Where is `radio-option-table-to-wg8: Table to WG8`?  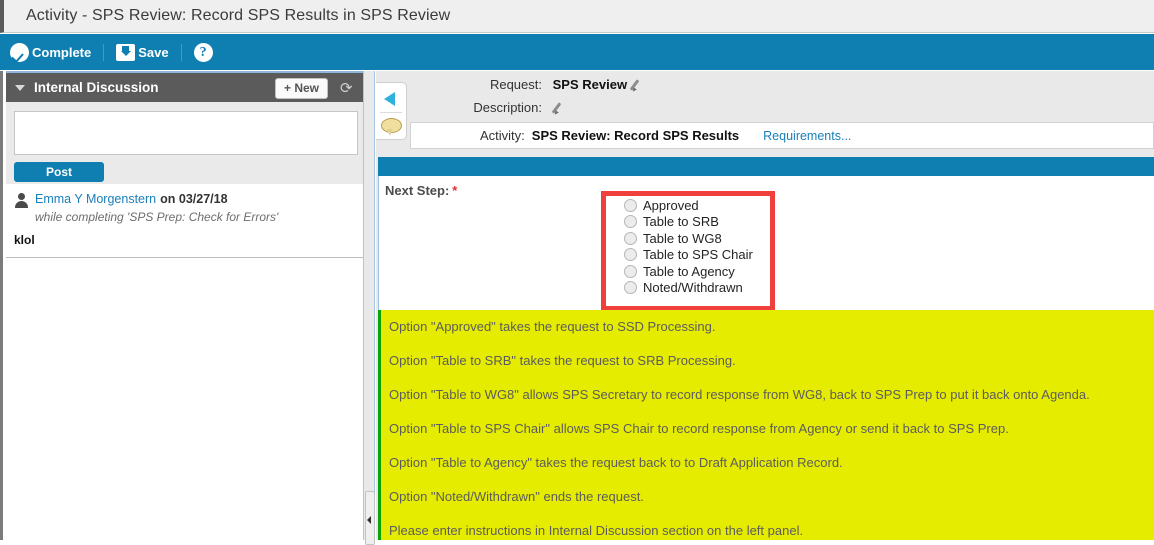
radio-option-table-to-wg8: Table to WG8 is located at coordinates (697, 238).